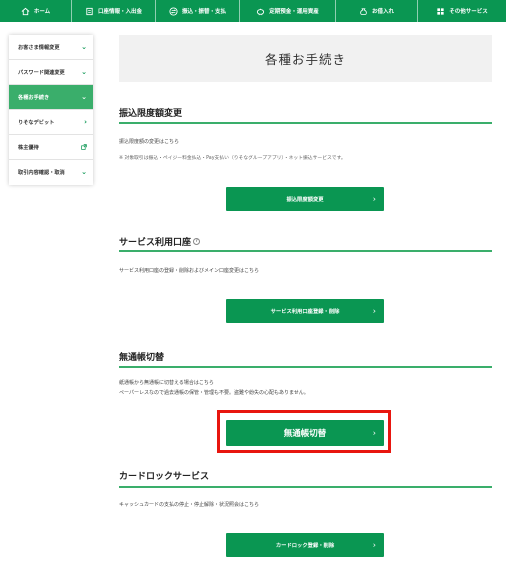 The image size is (506, 564). I want to click on nav-transfer-label: 振込・振替・支払, so click(203, 12).